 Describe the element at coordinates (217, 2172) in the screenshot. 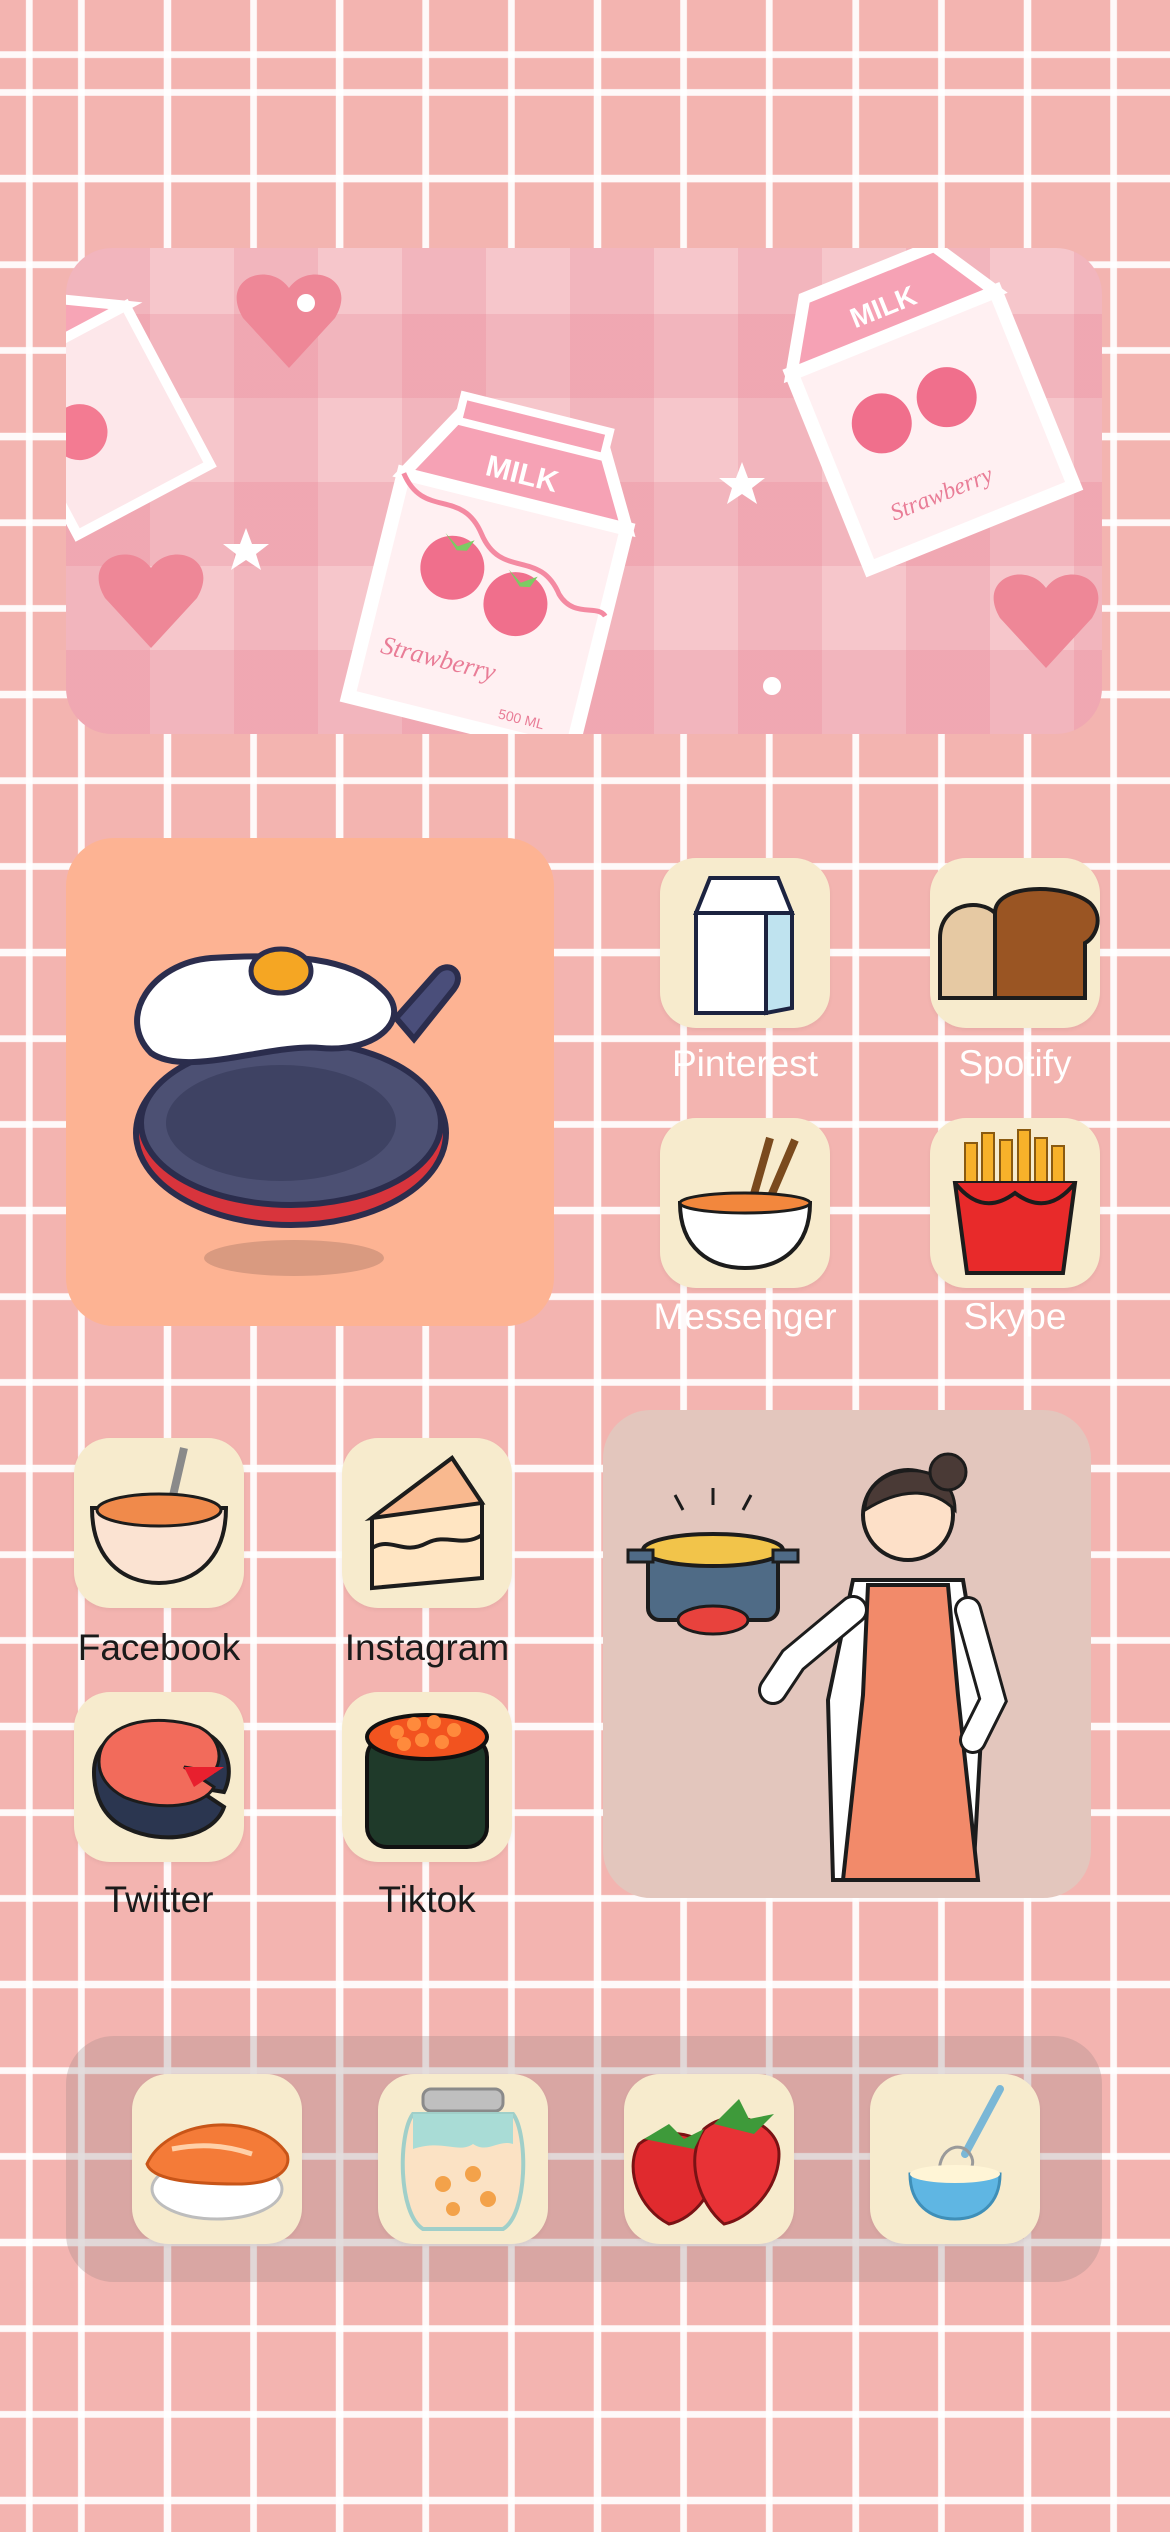

I see `nigiri-sushi-icon` at that location.